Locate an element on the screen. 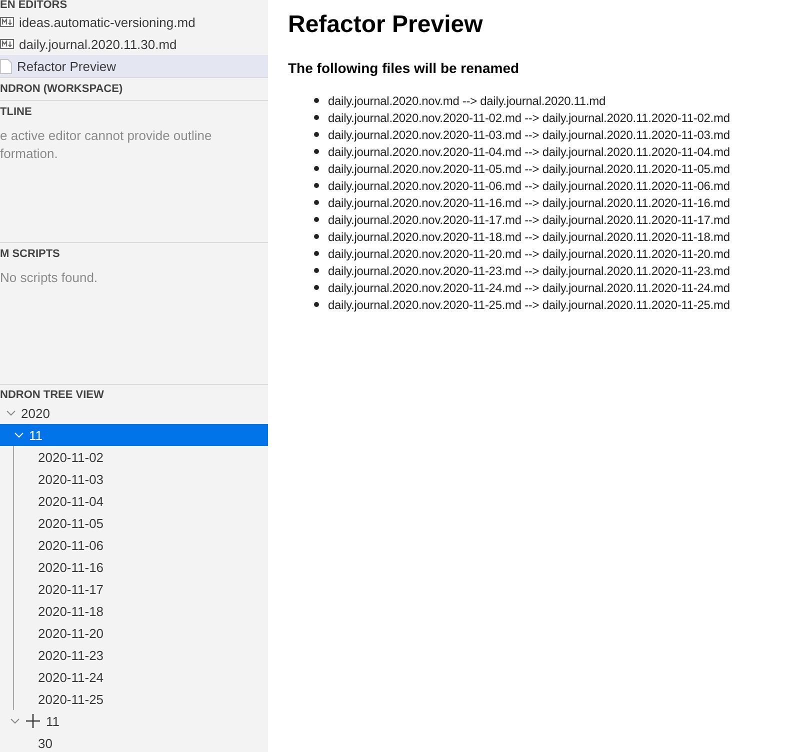  tree-label: 2020-11-04 is located at coordinates (71, 501).